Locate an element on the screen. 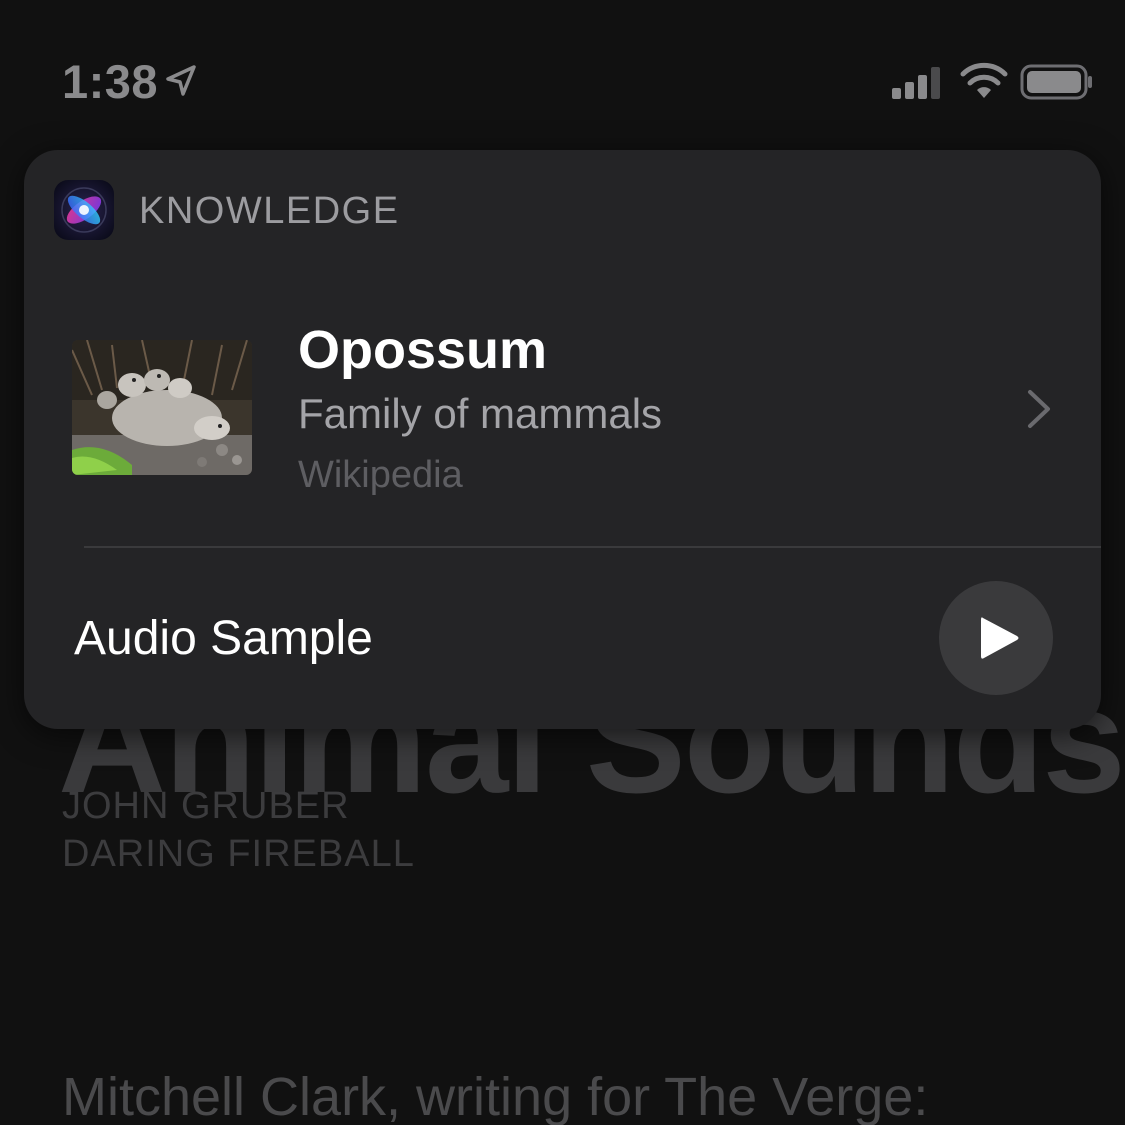 This screenshot has width=1125, height=1125. article-body-text: Mitchell Clark, writing for The Verge: is located at coordinates (495, 1096).